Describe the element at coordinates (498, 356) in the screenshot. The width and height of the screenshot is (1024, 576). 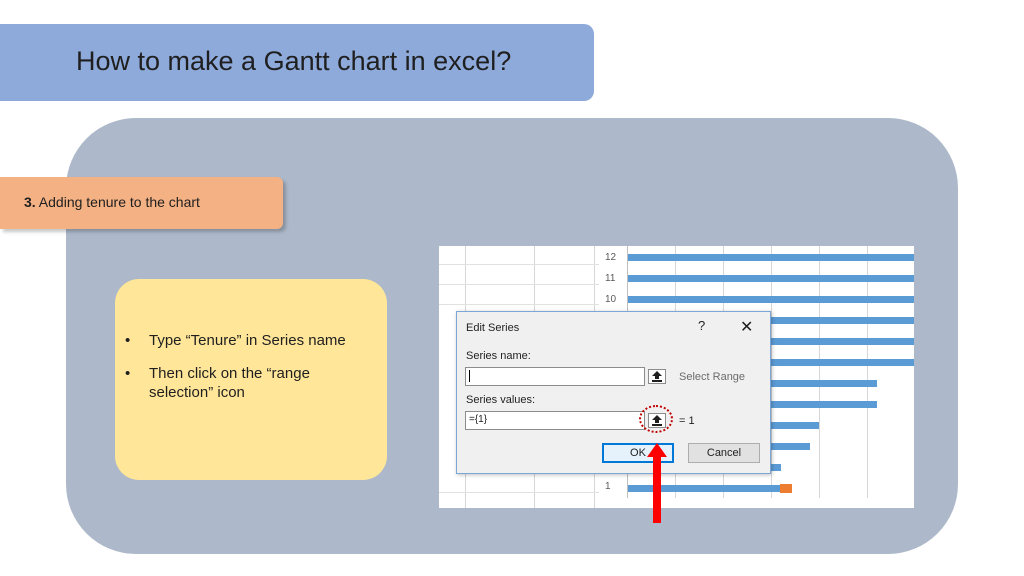
I see `series-name-label: Series name:` at that location.